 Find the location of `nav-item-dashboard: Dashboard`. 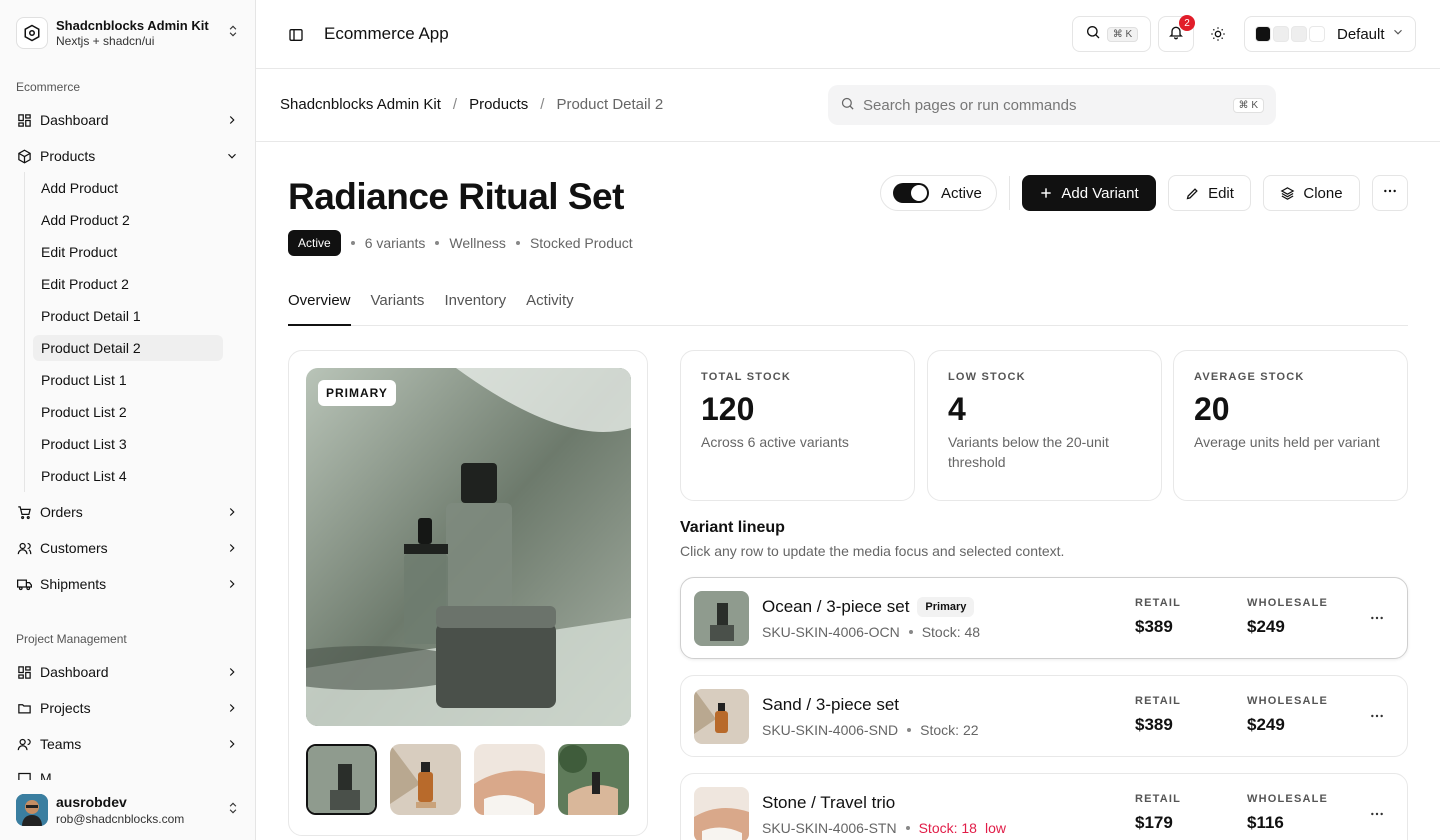

nav-item-dashboard: Dashboard is located at coordinates (128, 120).